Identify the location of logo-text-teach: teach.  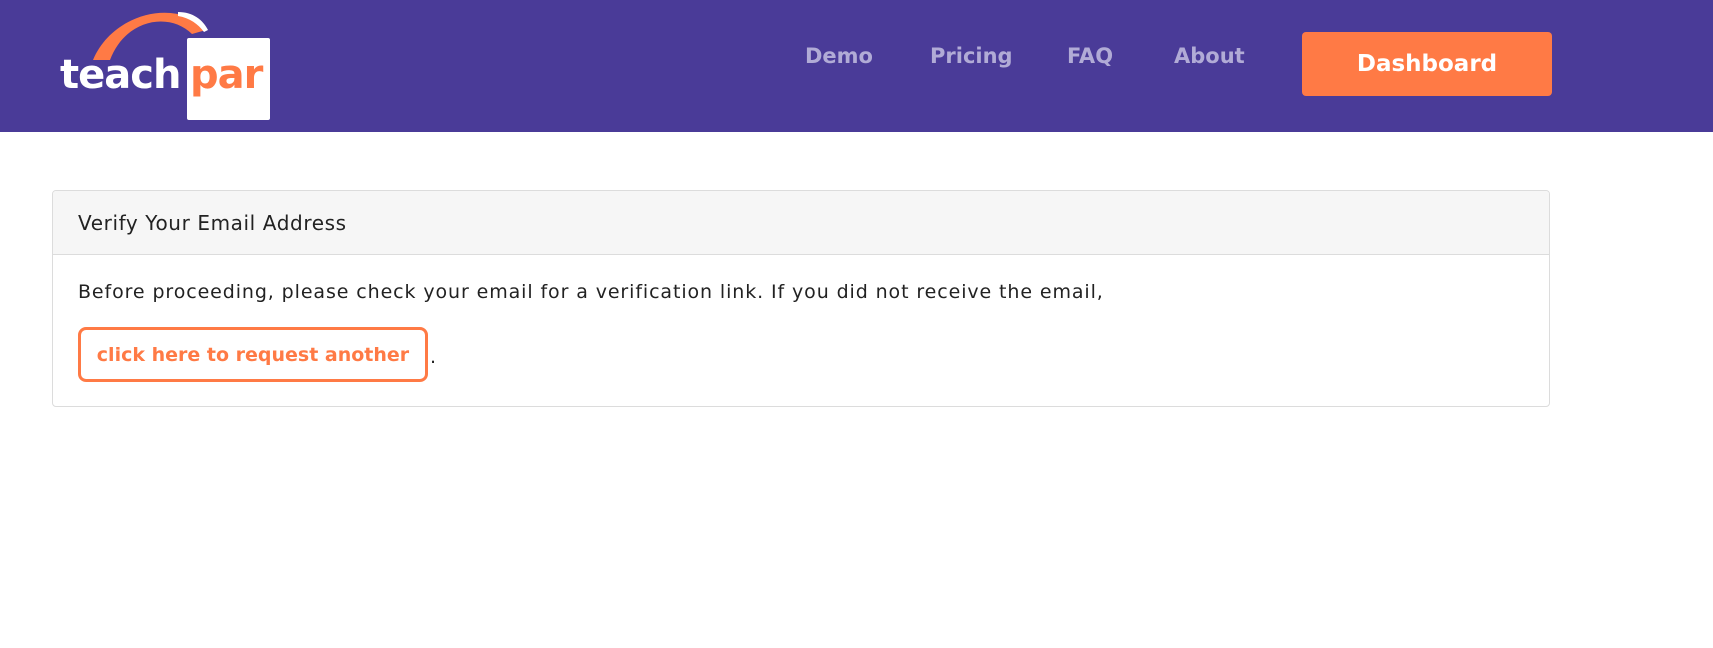
(120, 75).